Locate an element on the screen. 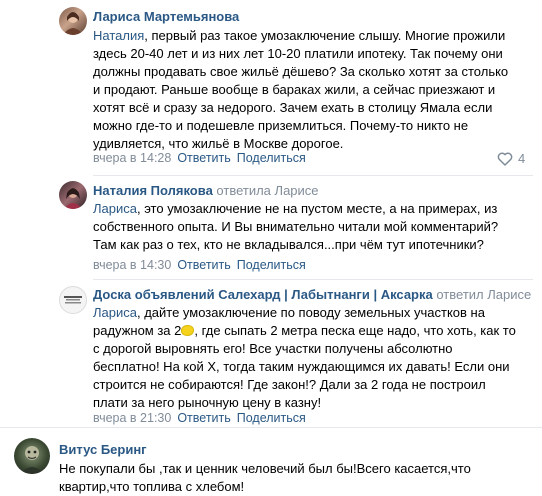 This screenshot has width=542, height=496. like-count: 4 is located at coordinates (522, 158).